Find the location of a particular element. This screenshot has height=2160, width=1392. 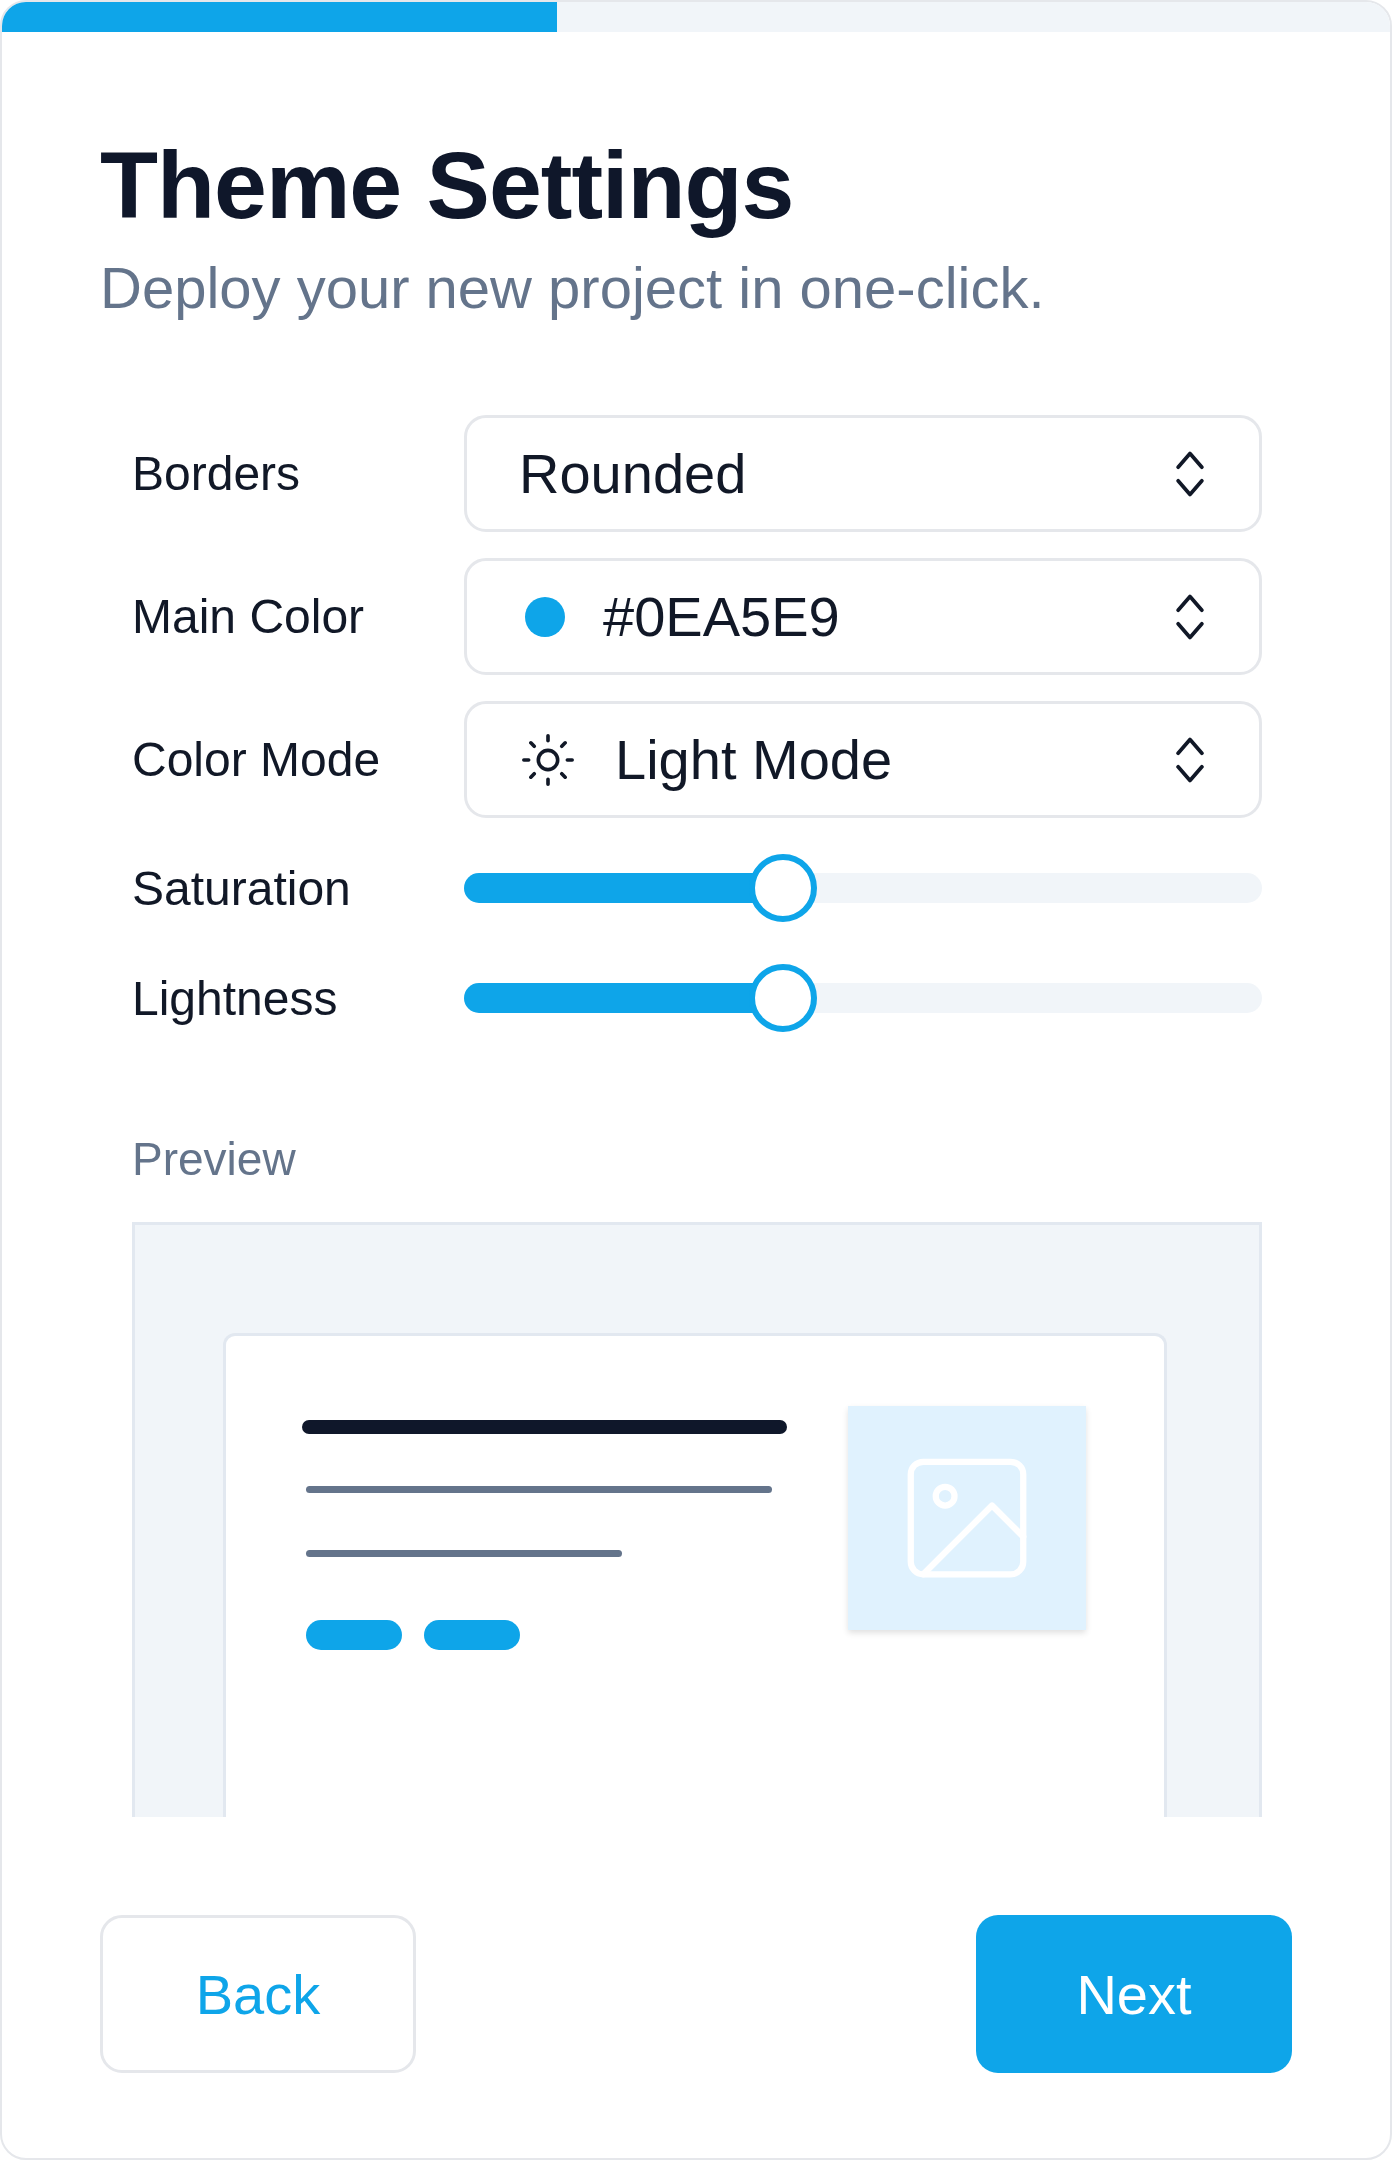

field-label: Lightness is located at coordinates (235, 998).